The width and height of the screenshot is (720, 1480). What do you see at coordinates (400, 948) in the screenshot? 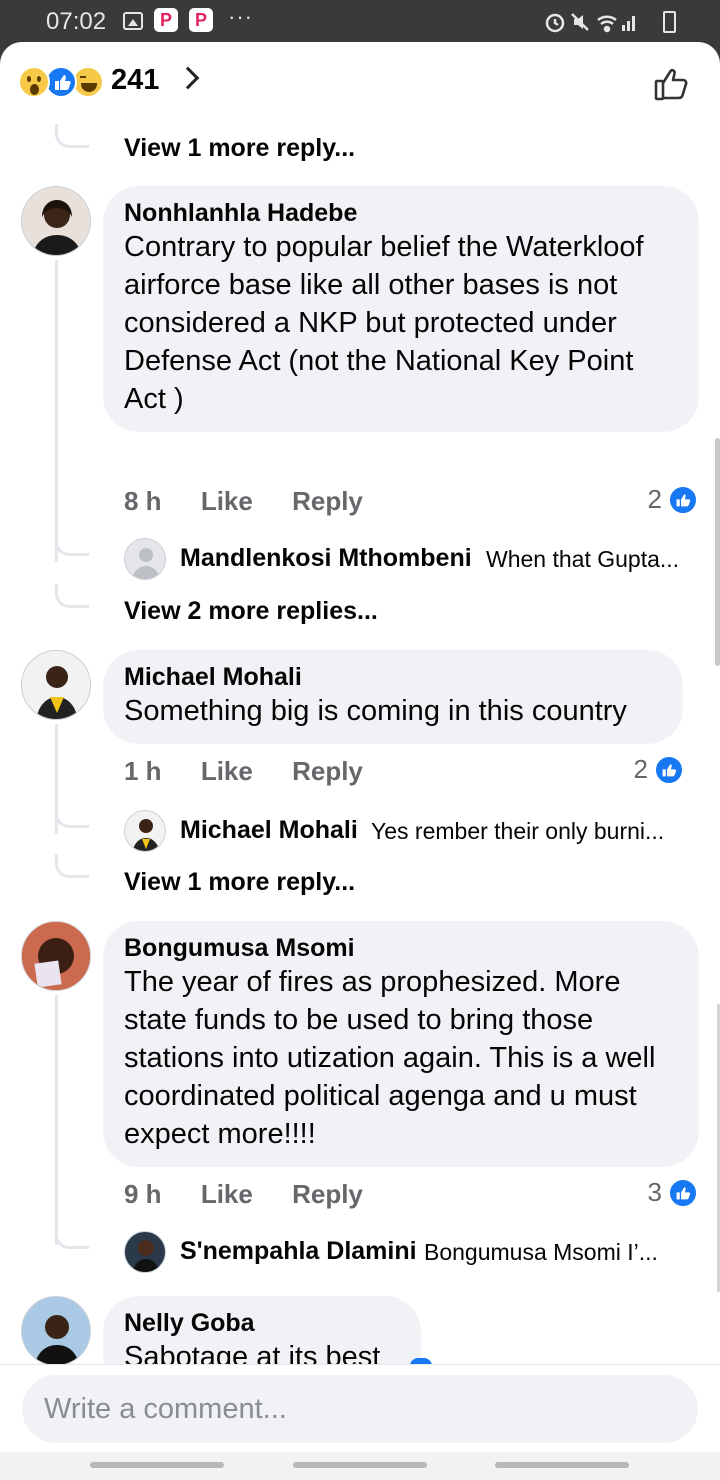
I see `comment-author: Bongumusa Msomi` at bounding box center [400, 948].